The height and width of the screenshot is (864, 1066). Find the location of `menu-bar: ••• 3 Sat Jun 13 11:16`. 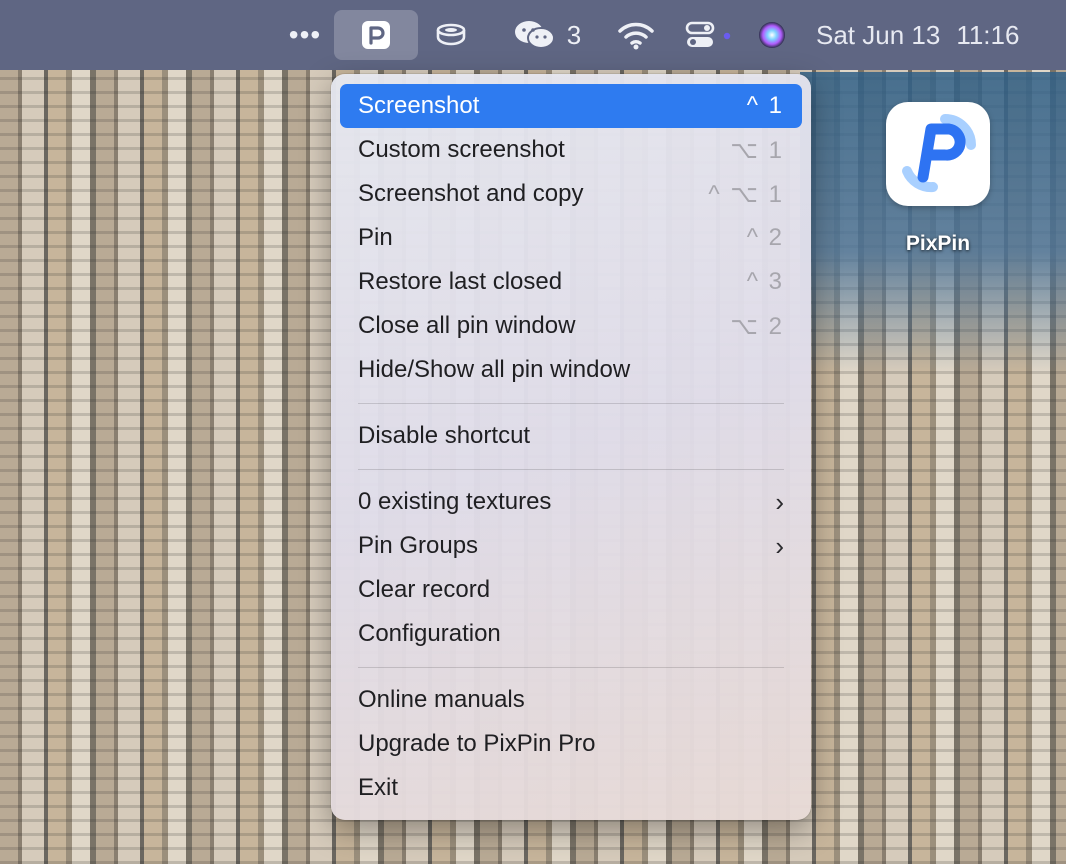

menu-bar: ••• 3 Sat Jun 13 11:16 is located at coordinates (533, 35).